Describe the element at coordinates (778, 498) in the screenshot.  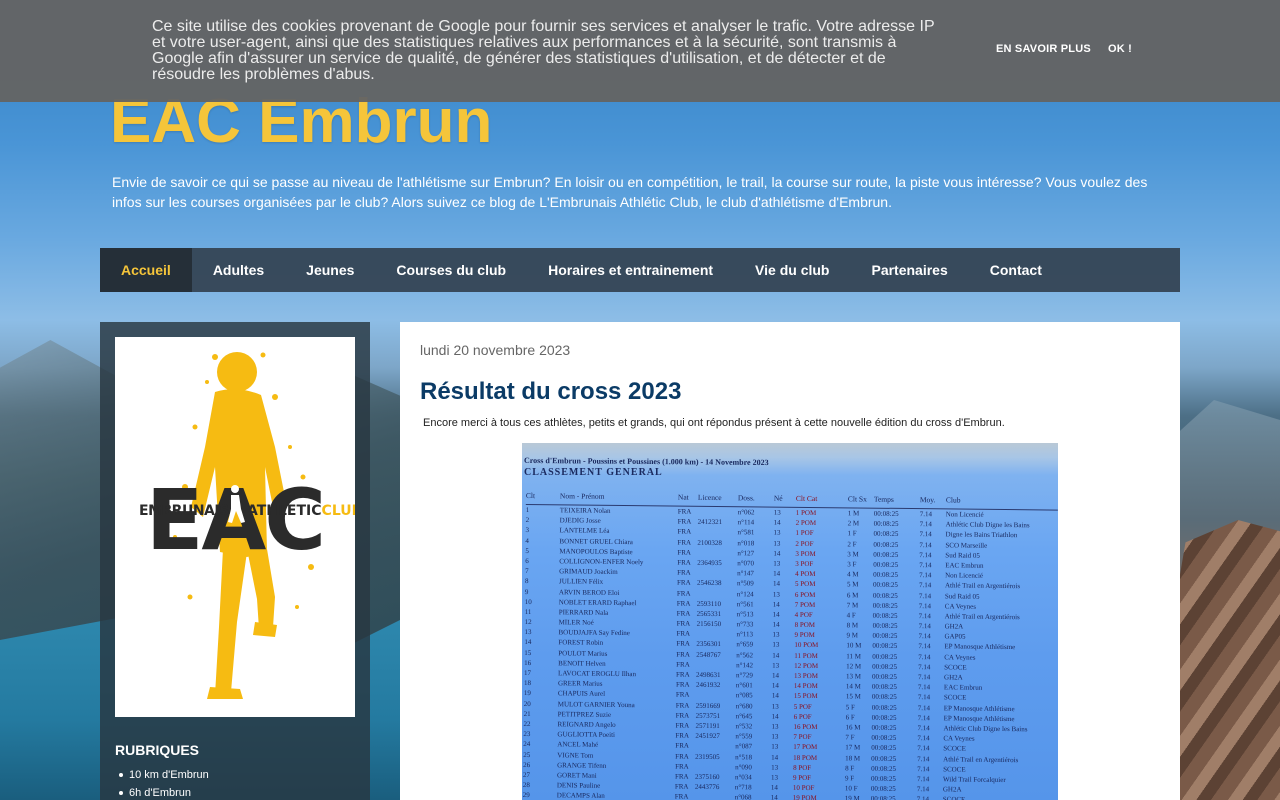
I see `results-column-header: Né` at that location.